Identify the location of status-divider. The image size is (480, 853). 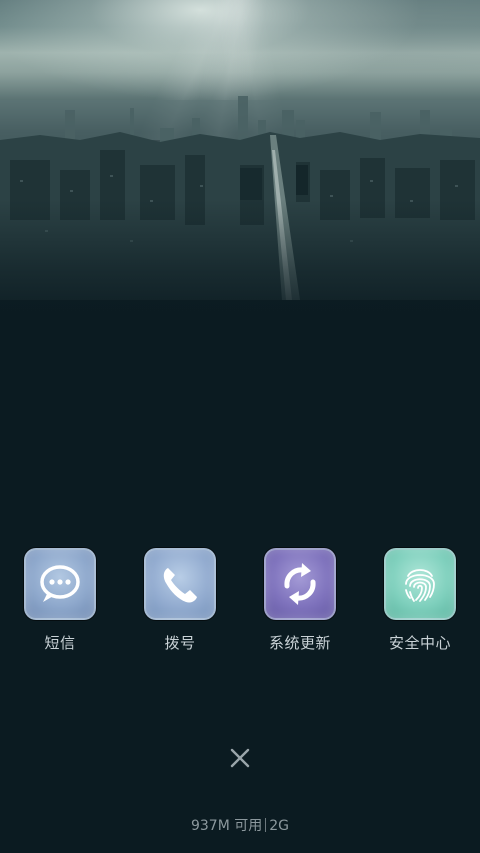
(266, 825).